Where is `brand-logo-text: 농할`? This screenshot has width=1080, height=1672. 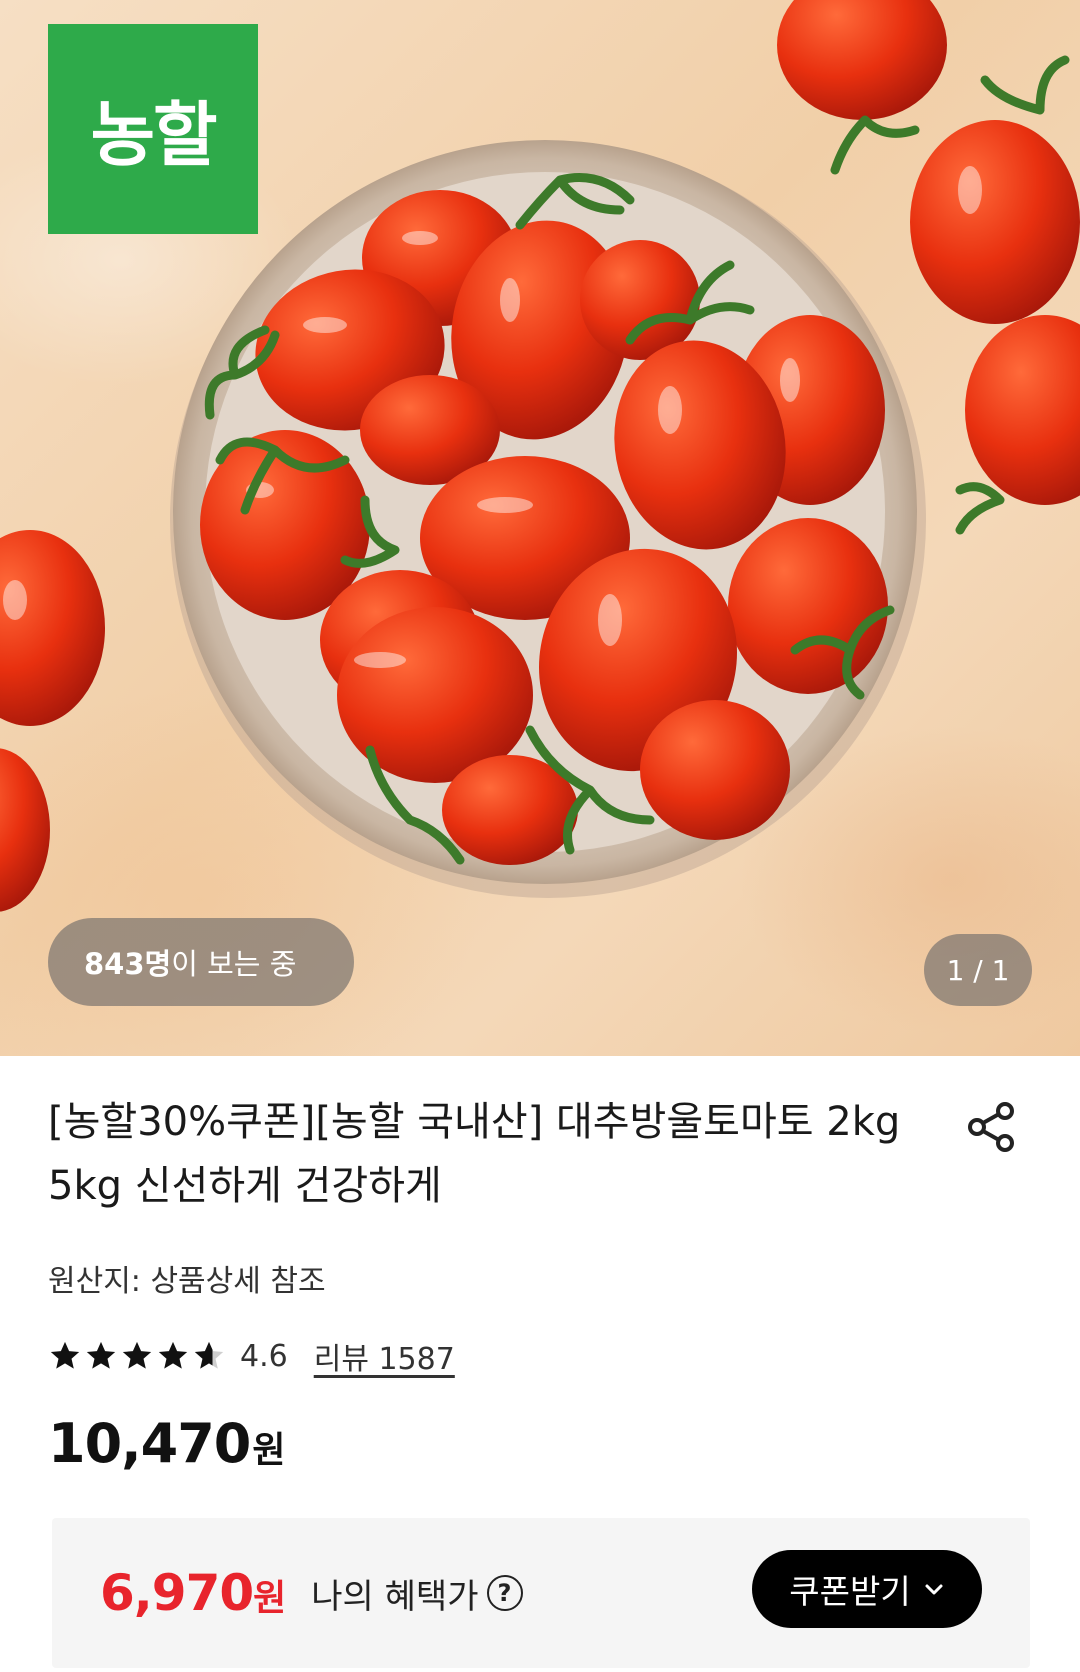
brand-logo-text: 농할 is located at coordinates (154, 134).